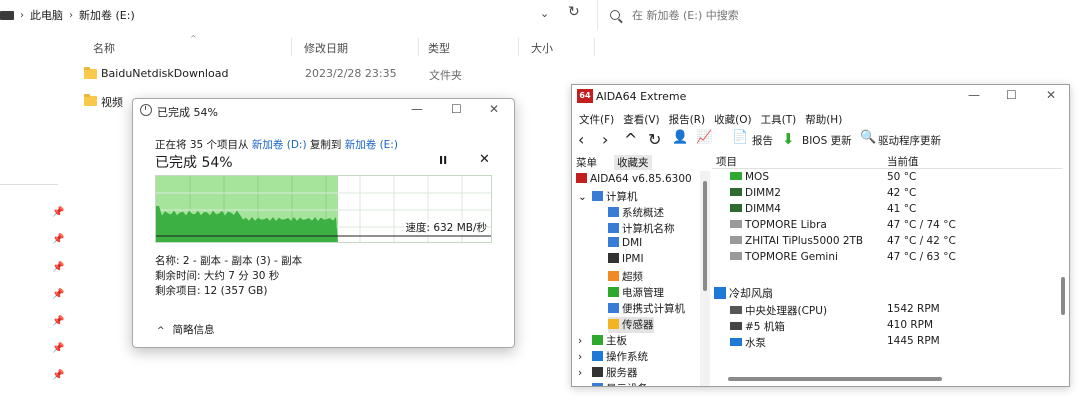 The image size is (1080, 400). I want to click on user-icon: 👤, so click(680, 137).